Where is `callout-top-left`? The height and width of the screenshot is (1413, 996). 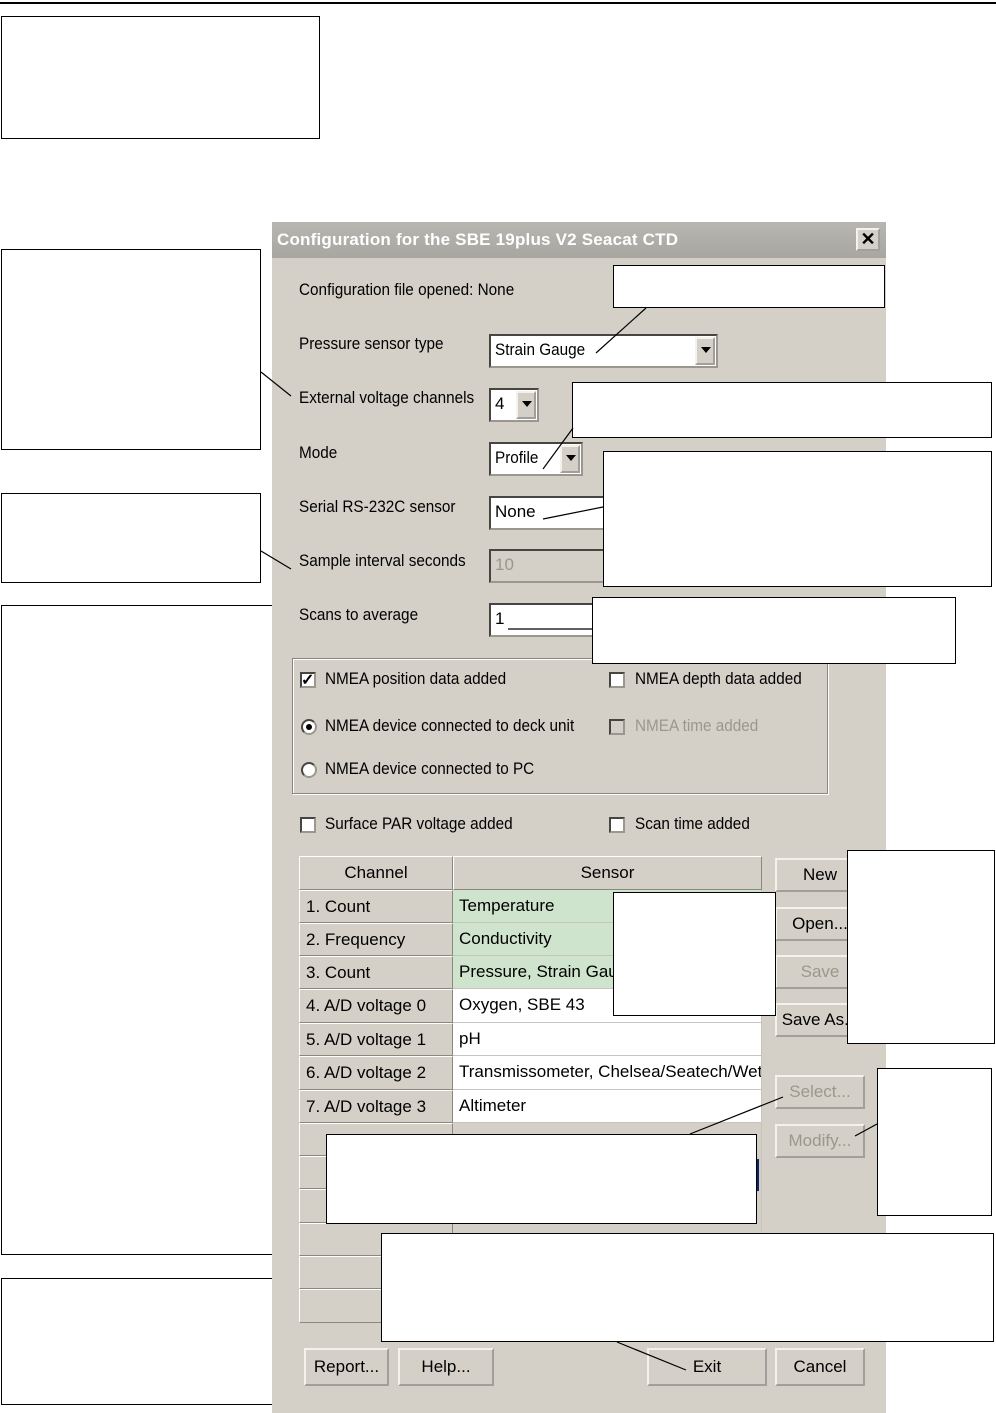 callout-top-left is located at coordinates (160, 77).